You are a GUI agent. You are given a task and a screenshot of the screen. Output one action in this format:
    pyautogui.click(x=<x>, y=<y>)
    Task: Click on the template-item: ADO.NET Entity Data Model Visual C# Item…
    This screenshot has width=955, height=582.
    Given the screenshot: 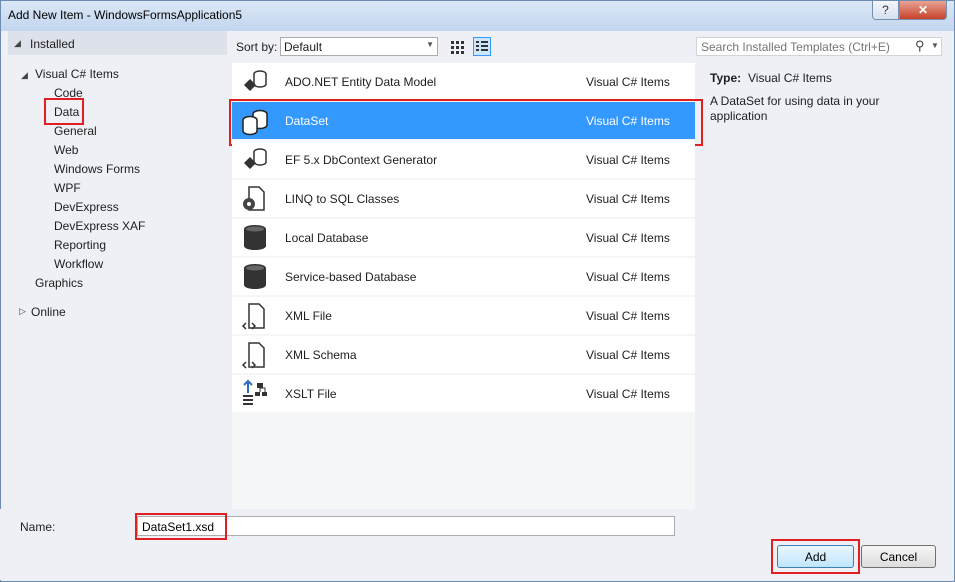 What is the action you would take?
    pyautogui.click(x=463, y=81)
    